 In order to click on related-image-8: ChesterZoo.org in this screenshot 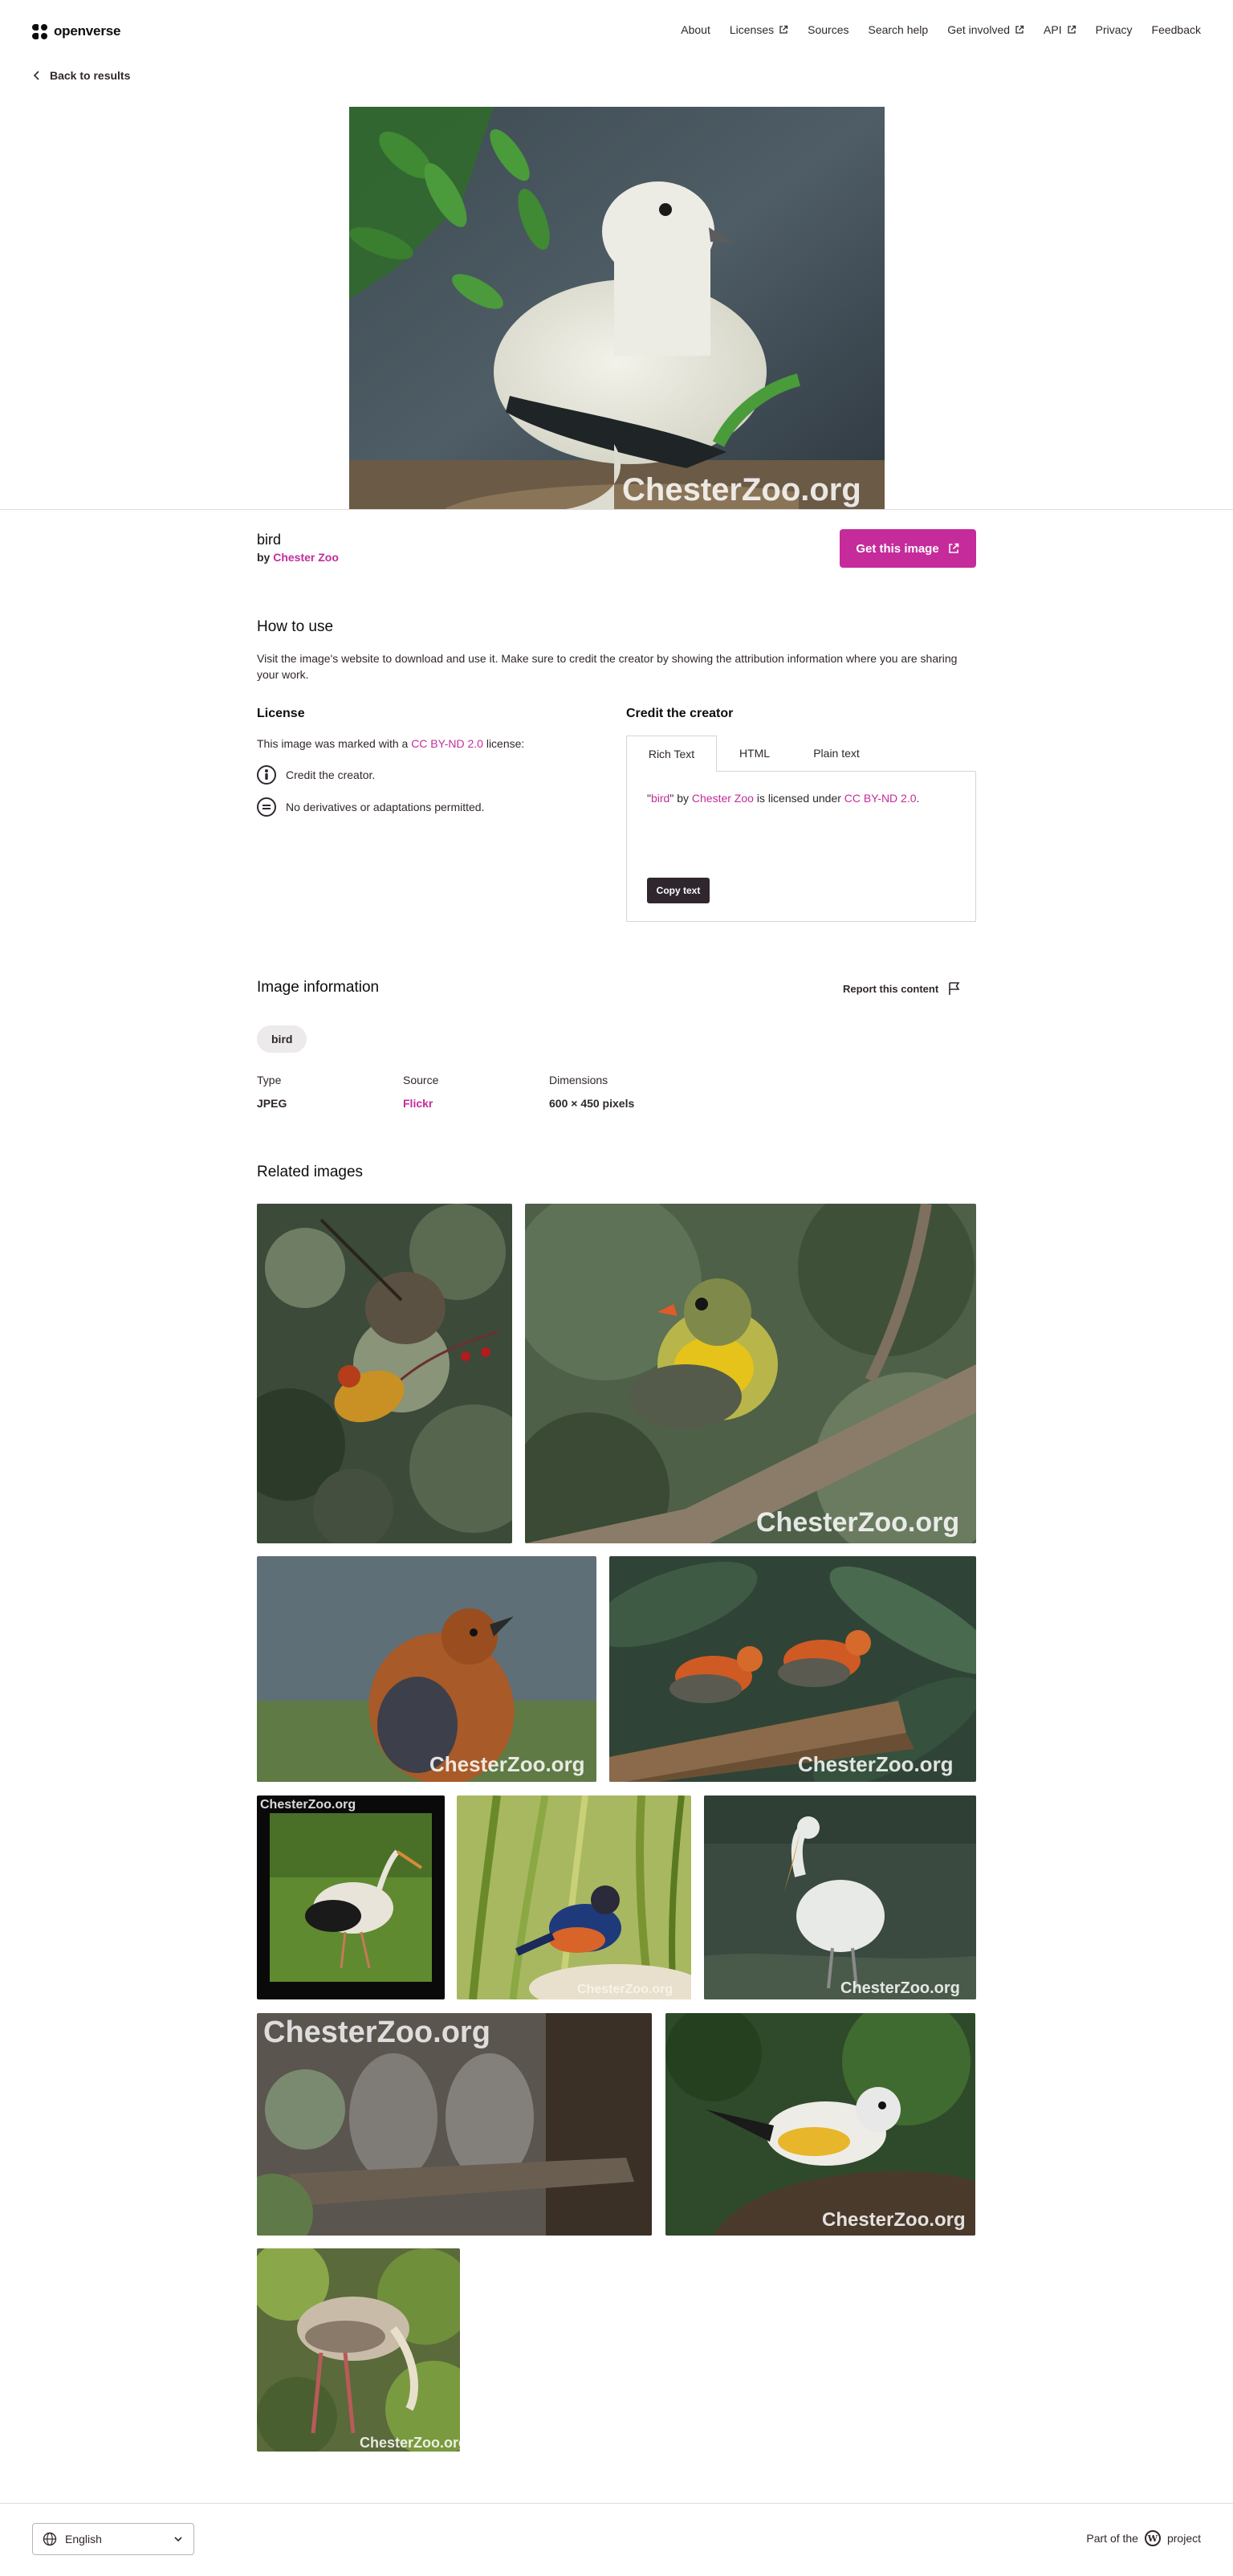, I will do `click(454, 2124)`.